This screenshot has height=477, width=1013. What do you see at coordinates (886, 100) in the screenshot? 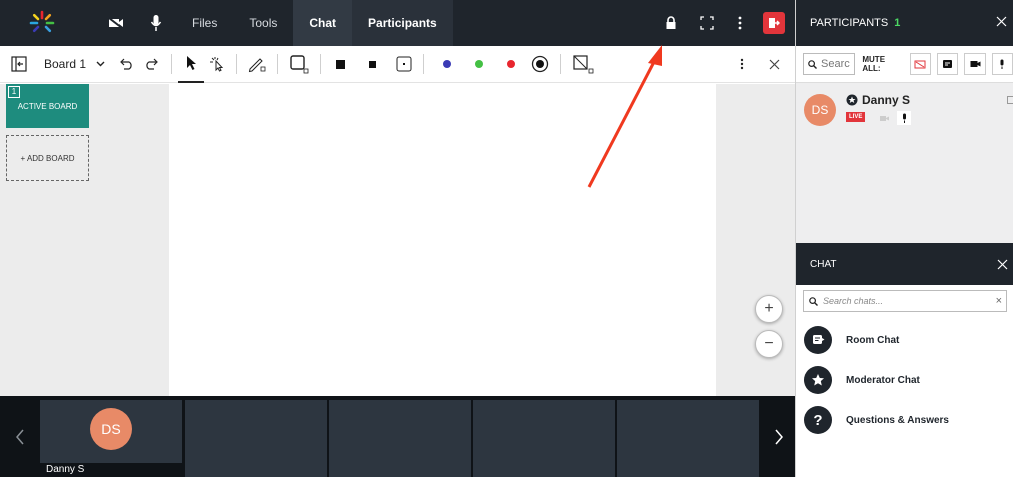
I see `participant-name: Danny S` at bounding box center [886, 100].